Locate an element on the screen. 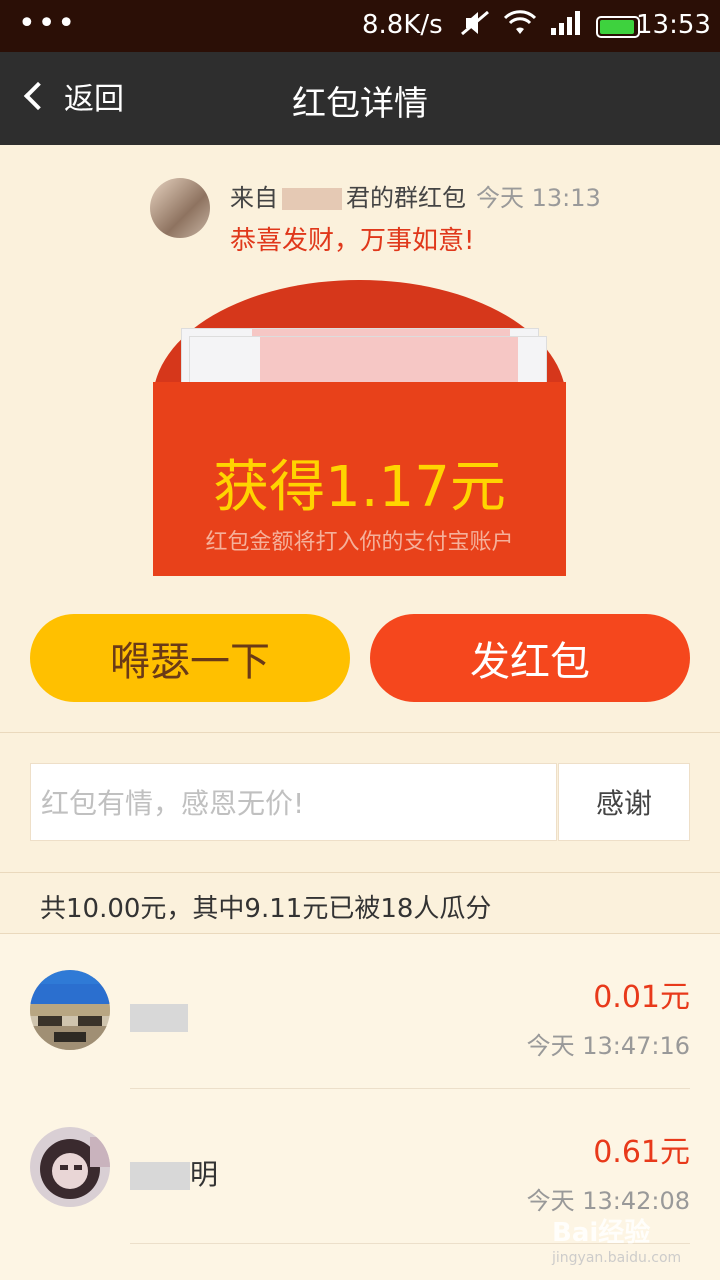 The height and width of the screenshot is (1280, 720). from-suffix: 君的群红包 is located at coordinates (406, 198).